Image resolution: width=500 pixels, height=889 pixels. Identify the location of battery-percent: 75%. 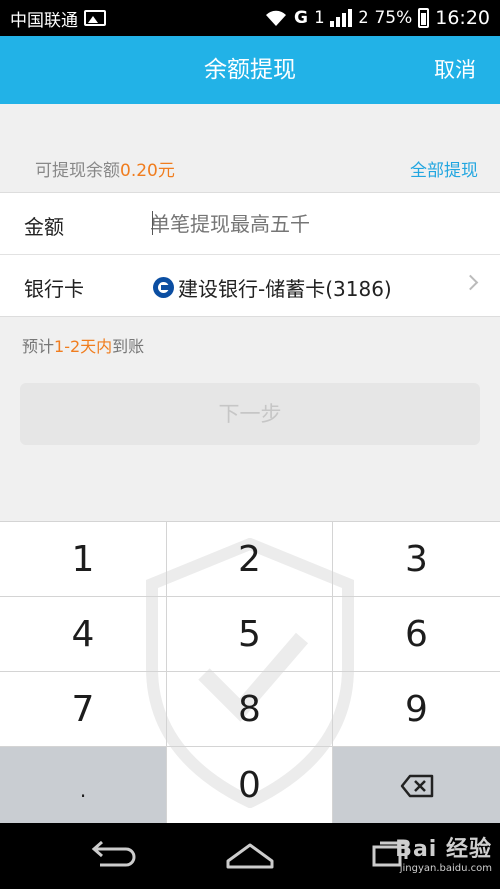
(393, 18).